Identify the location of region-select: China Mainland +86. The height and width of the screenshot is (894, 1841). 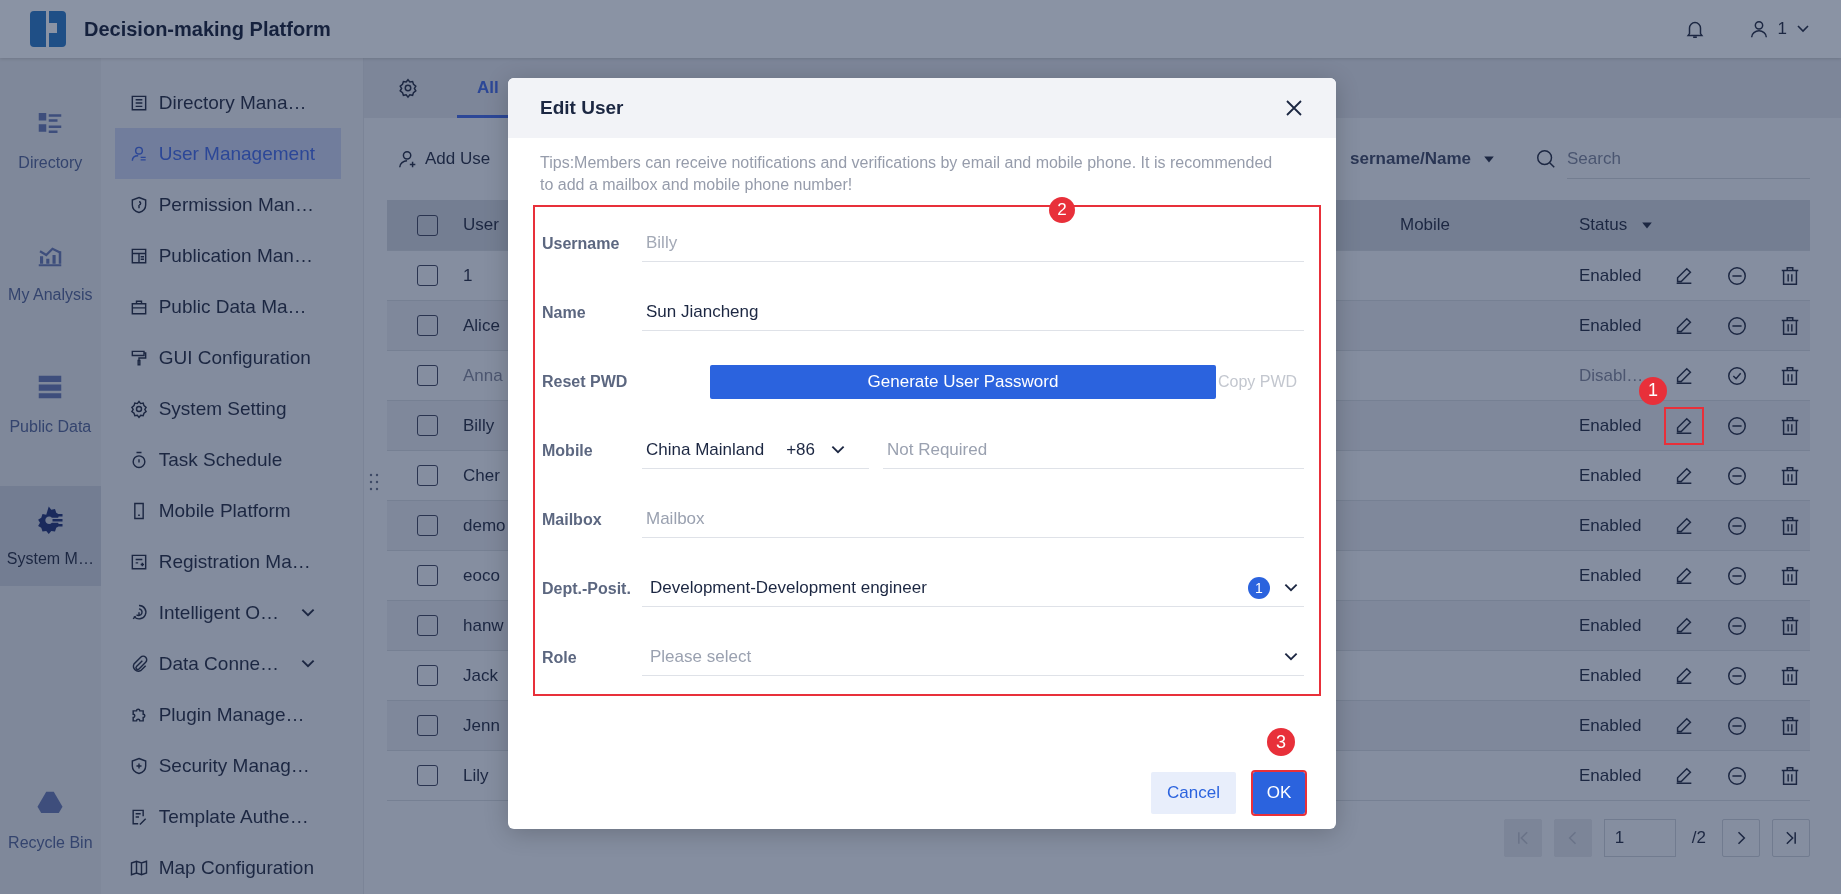
(755, 450).